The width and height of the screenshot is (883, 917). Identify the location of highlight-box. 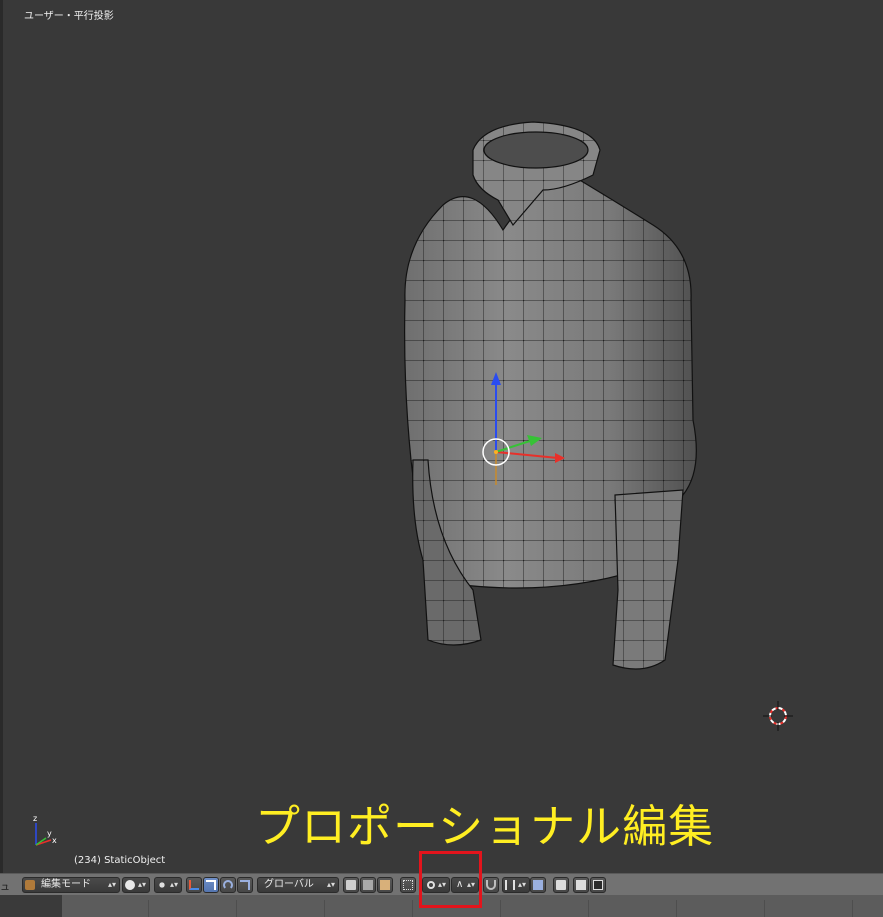
(450, 879).